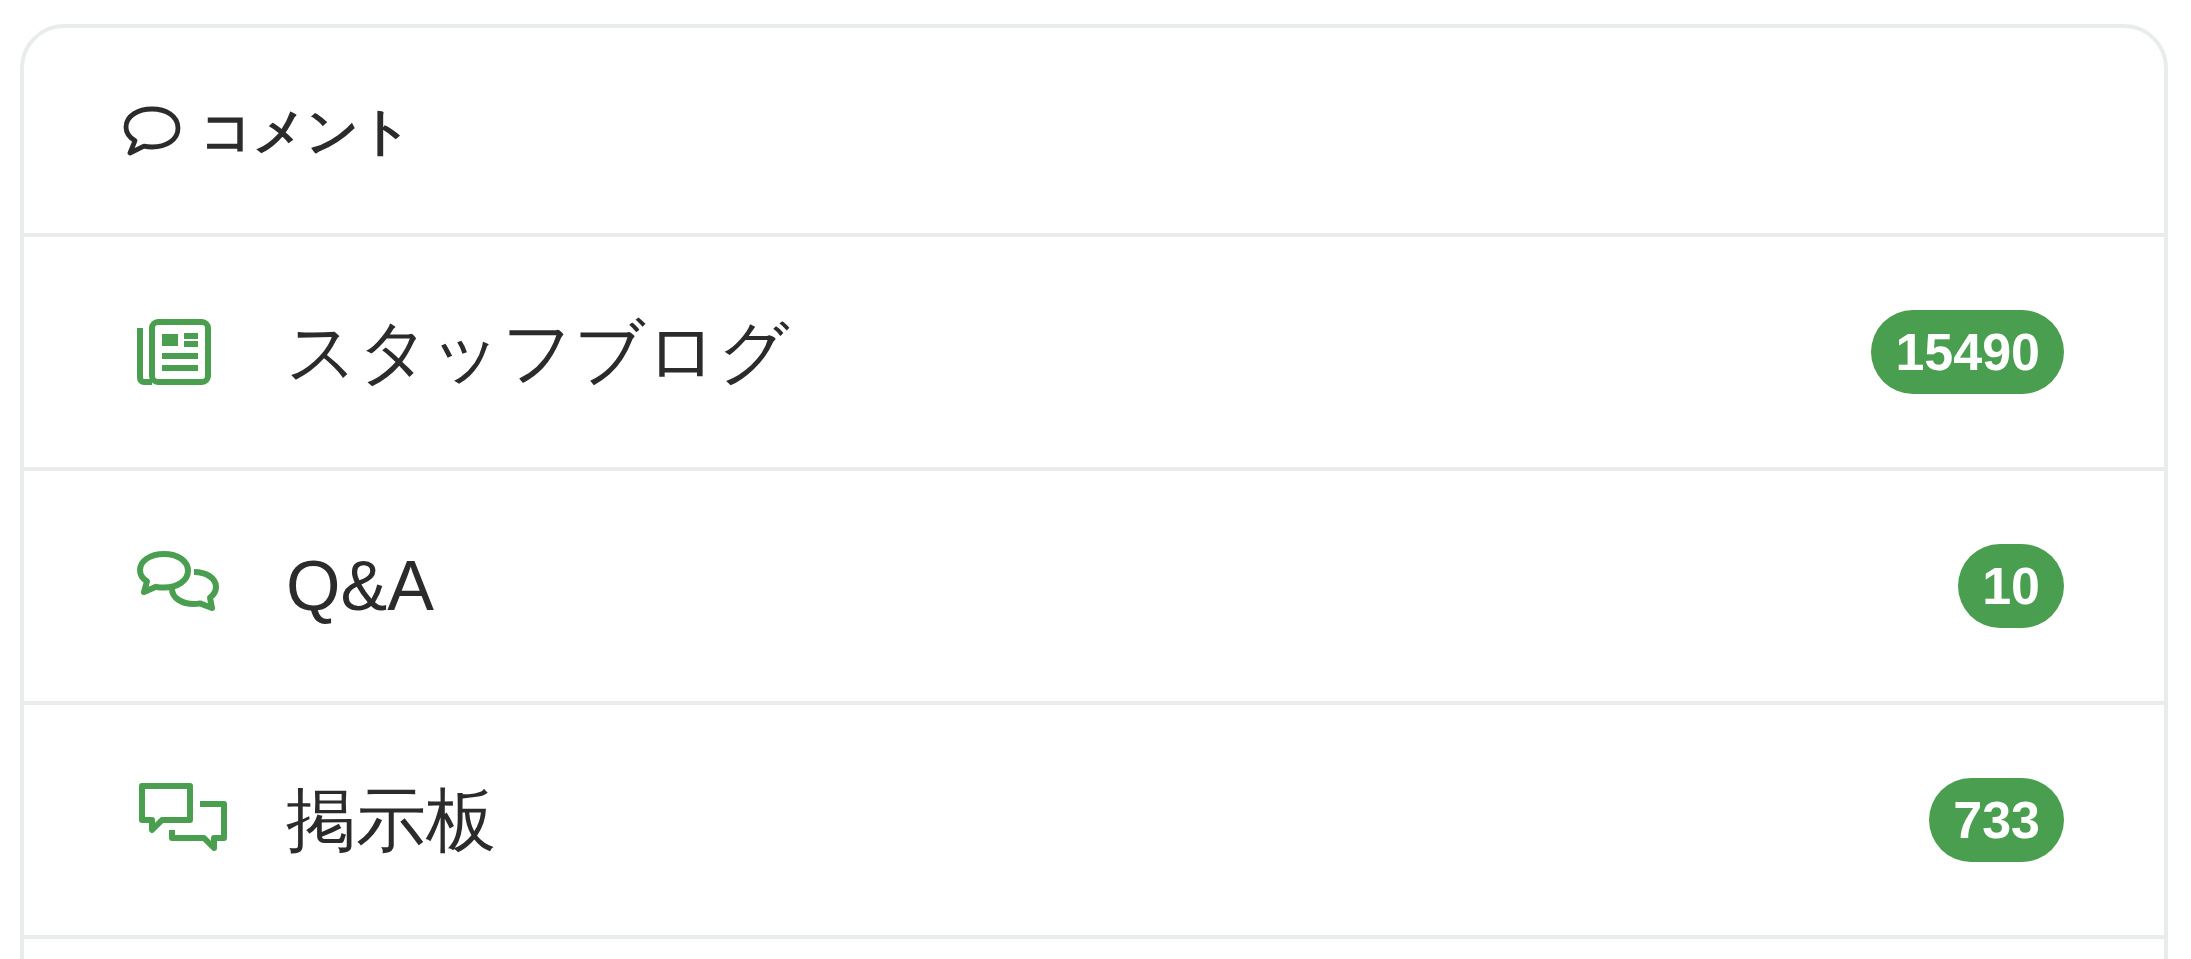 Image resolution: width=2191 pixels, height=959 pixels. Describe the element at coordinates (360, 586) in the screenshot. I see `item-label: Q&A` at that location.